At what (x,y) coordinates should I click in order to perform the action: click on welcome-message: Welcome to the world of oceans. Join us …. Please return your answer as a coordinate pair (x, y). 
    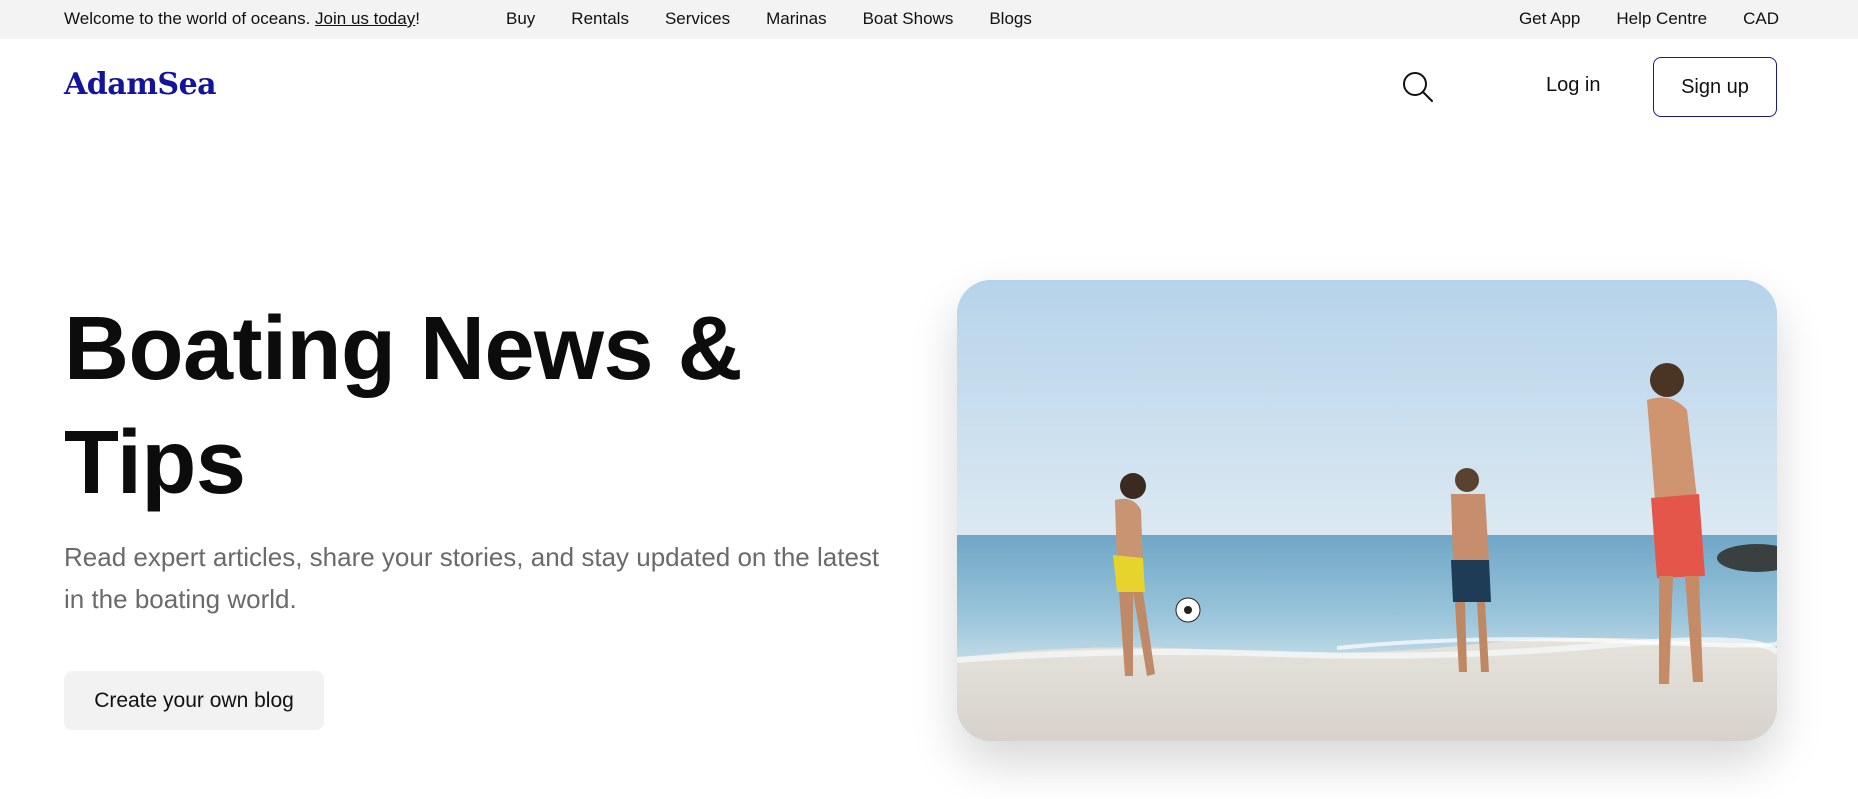
    Looking at the image, I should click on (242, 19).